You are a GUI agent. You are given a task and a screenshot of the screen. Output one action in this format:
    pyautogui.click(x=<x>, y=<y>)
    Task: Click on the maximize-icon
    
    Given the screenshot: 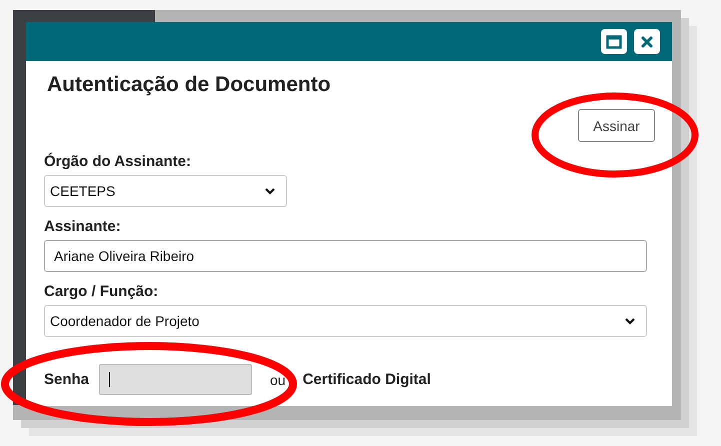 What is the action you would take?
    pyautogui.click(x=614, y=41)
    